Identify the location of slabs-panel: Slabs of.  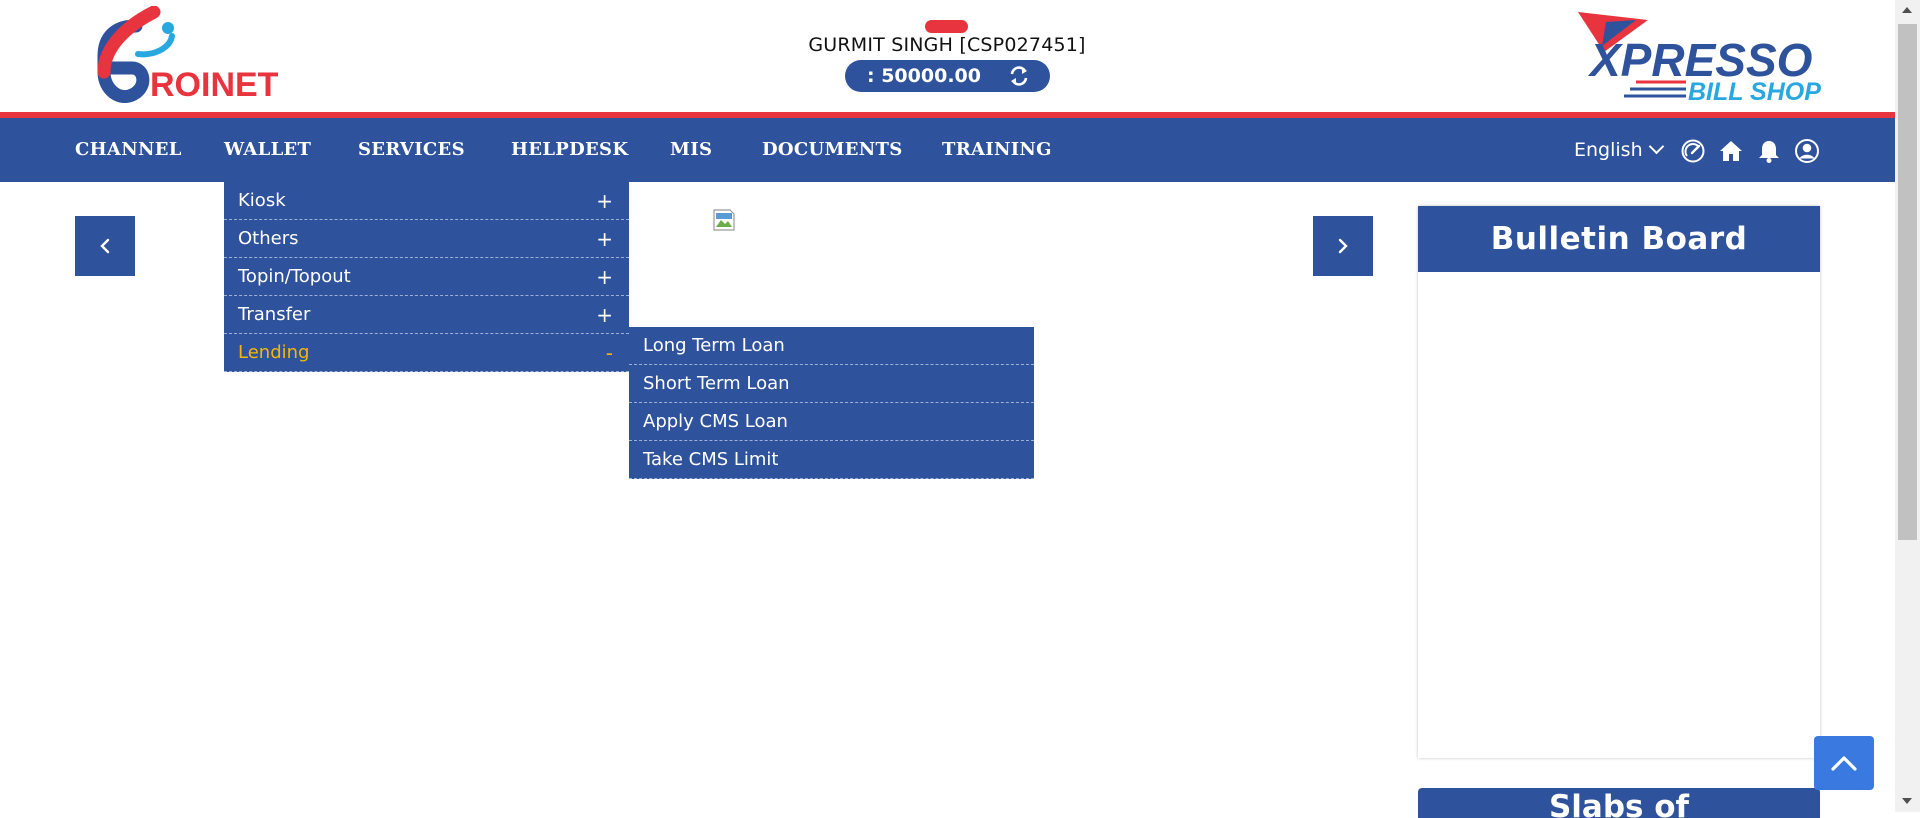
(1619, 803).